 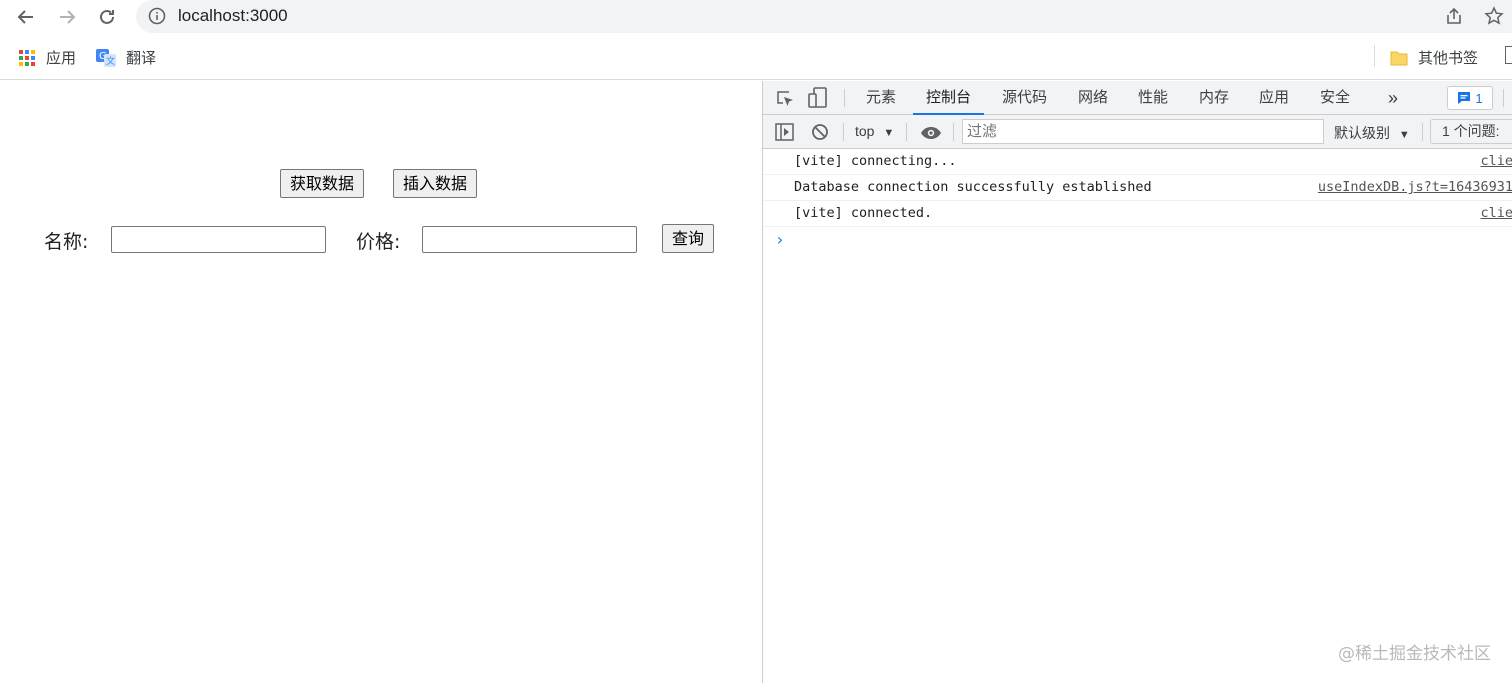 I want to click on forward-button, so click(x=67, y=17).